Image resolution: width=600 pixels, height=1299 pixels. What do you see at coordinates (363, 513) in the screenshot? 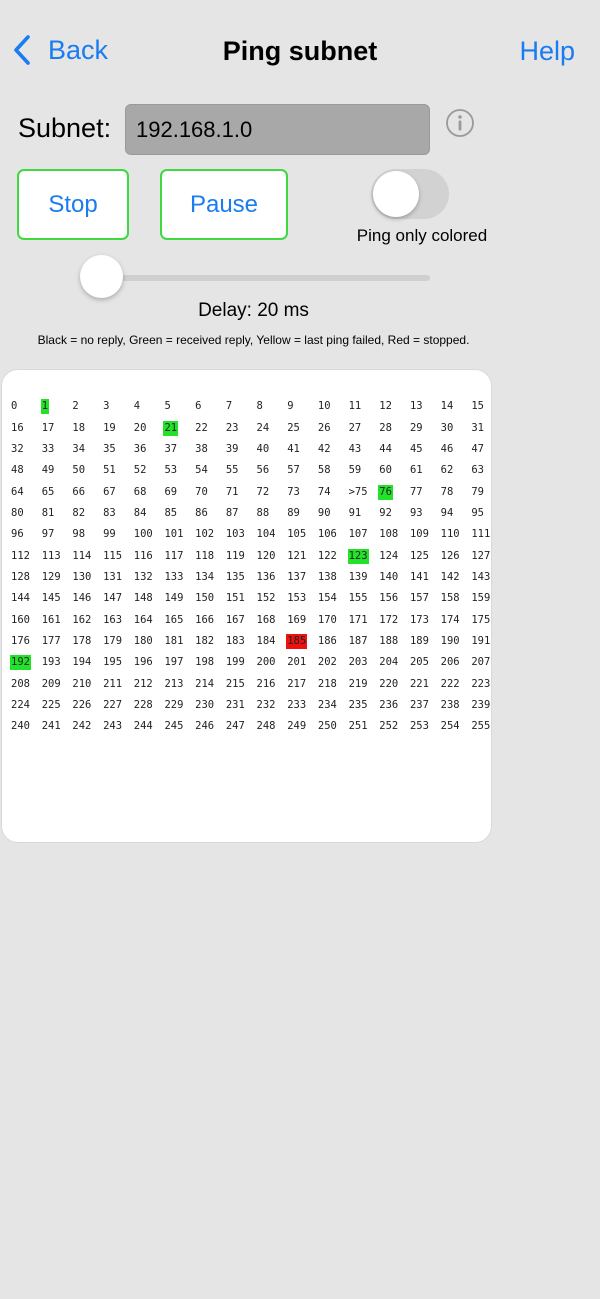
I see `host-cell-91: 91` at bounding box center [363, 513].